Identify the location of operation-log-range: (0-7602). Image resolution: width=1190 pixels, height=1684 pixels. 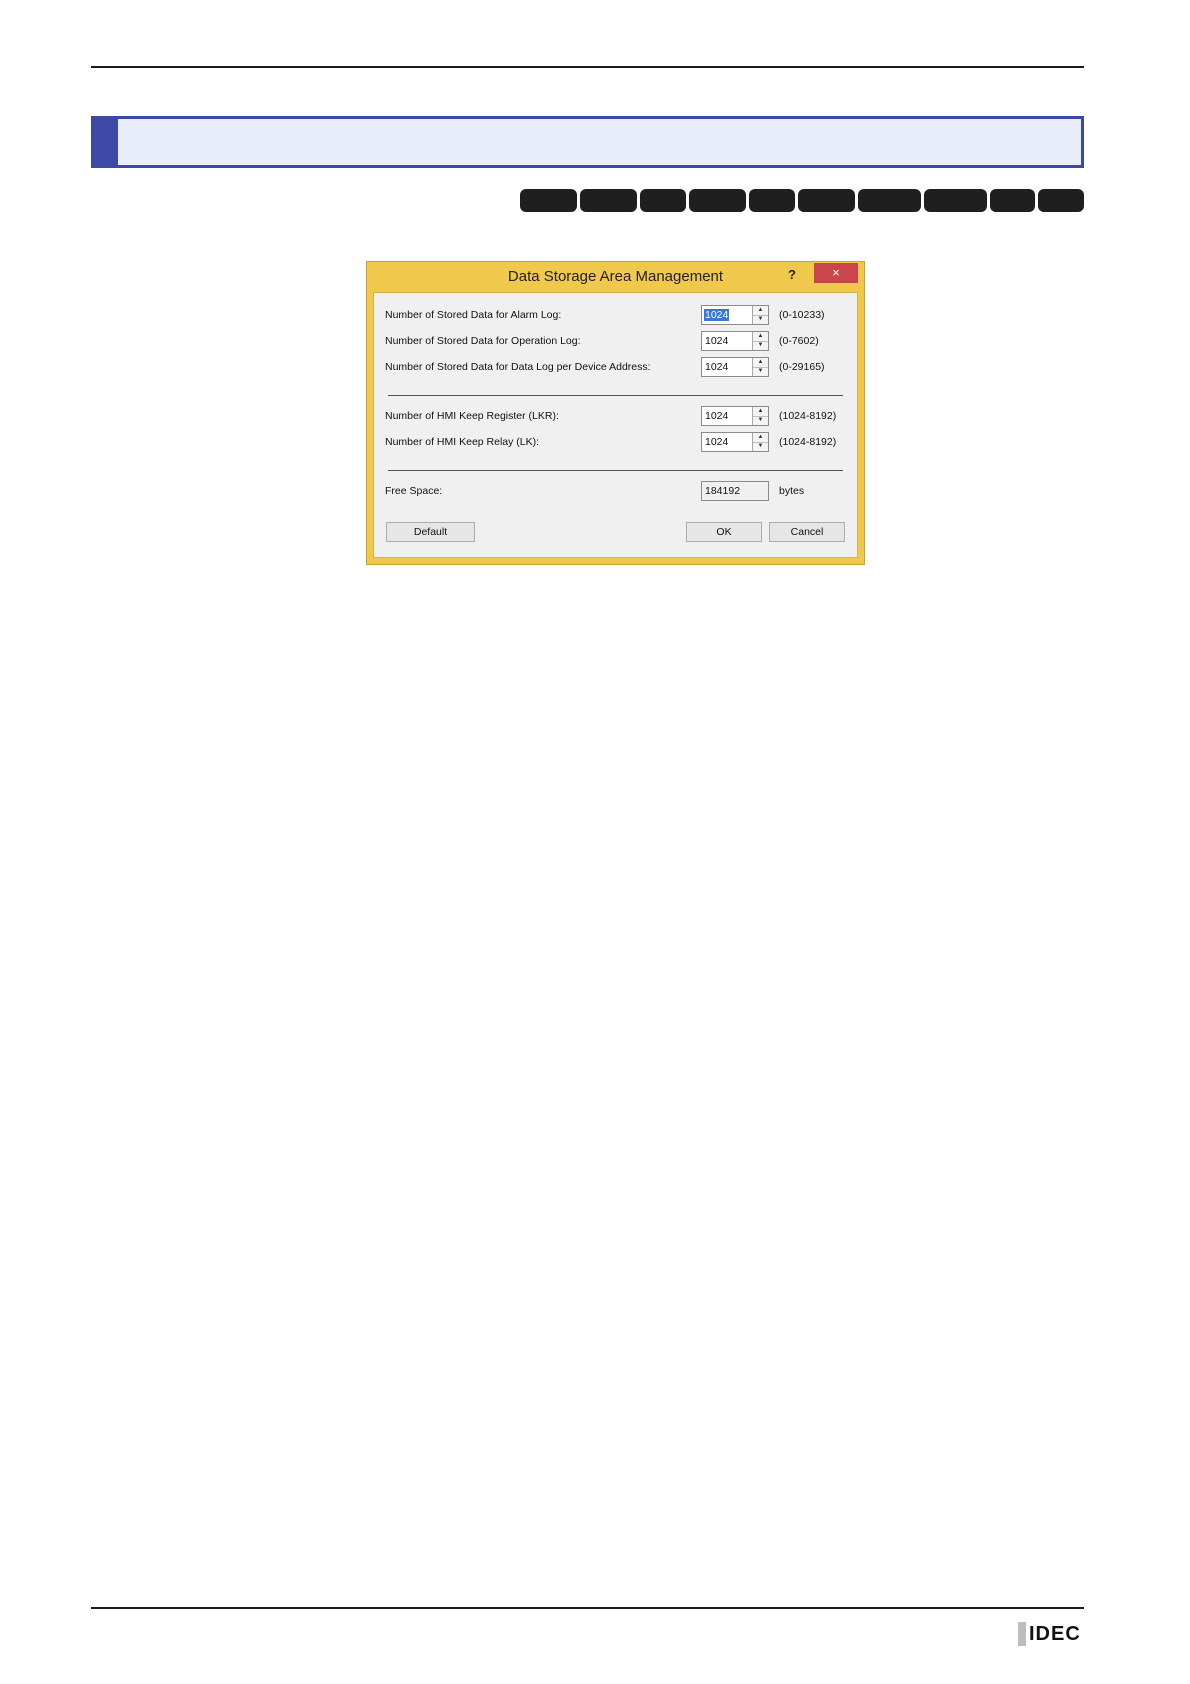
(799, 341).